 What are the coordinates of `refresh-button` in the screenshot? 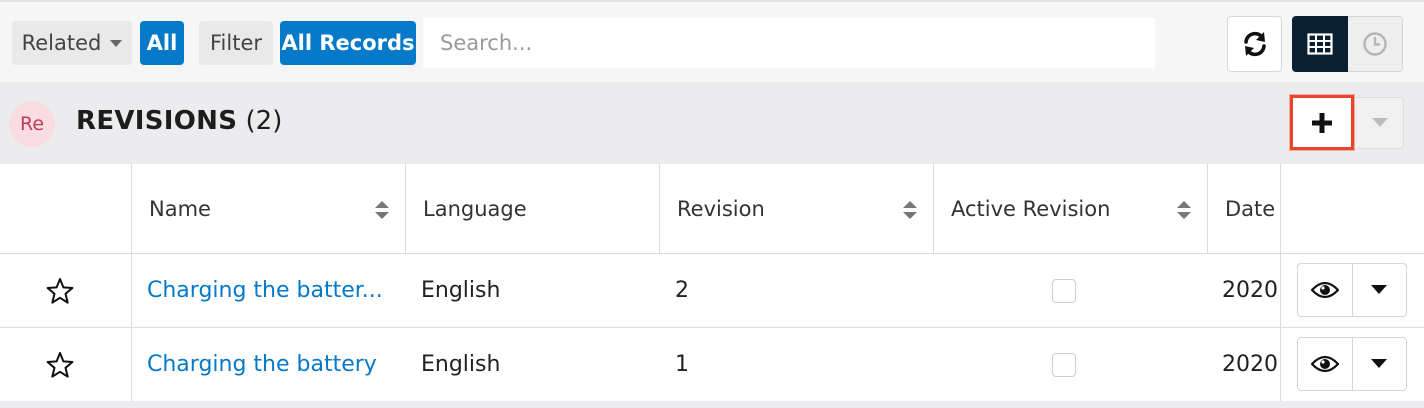 It's located at (1254, 44).